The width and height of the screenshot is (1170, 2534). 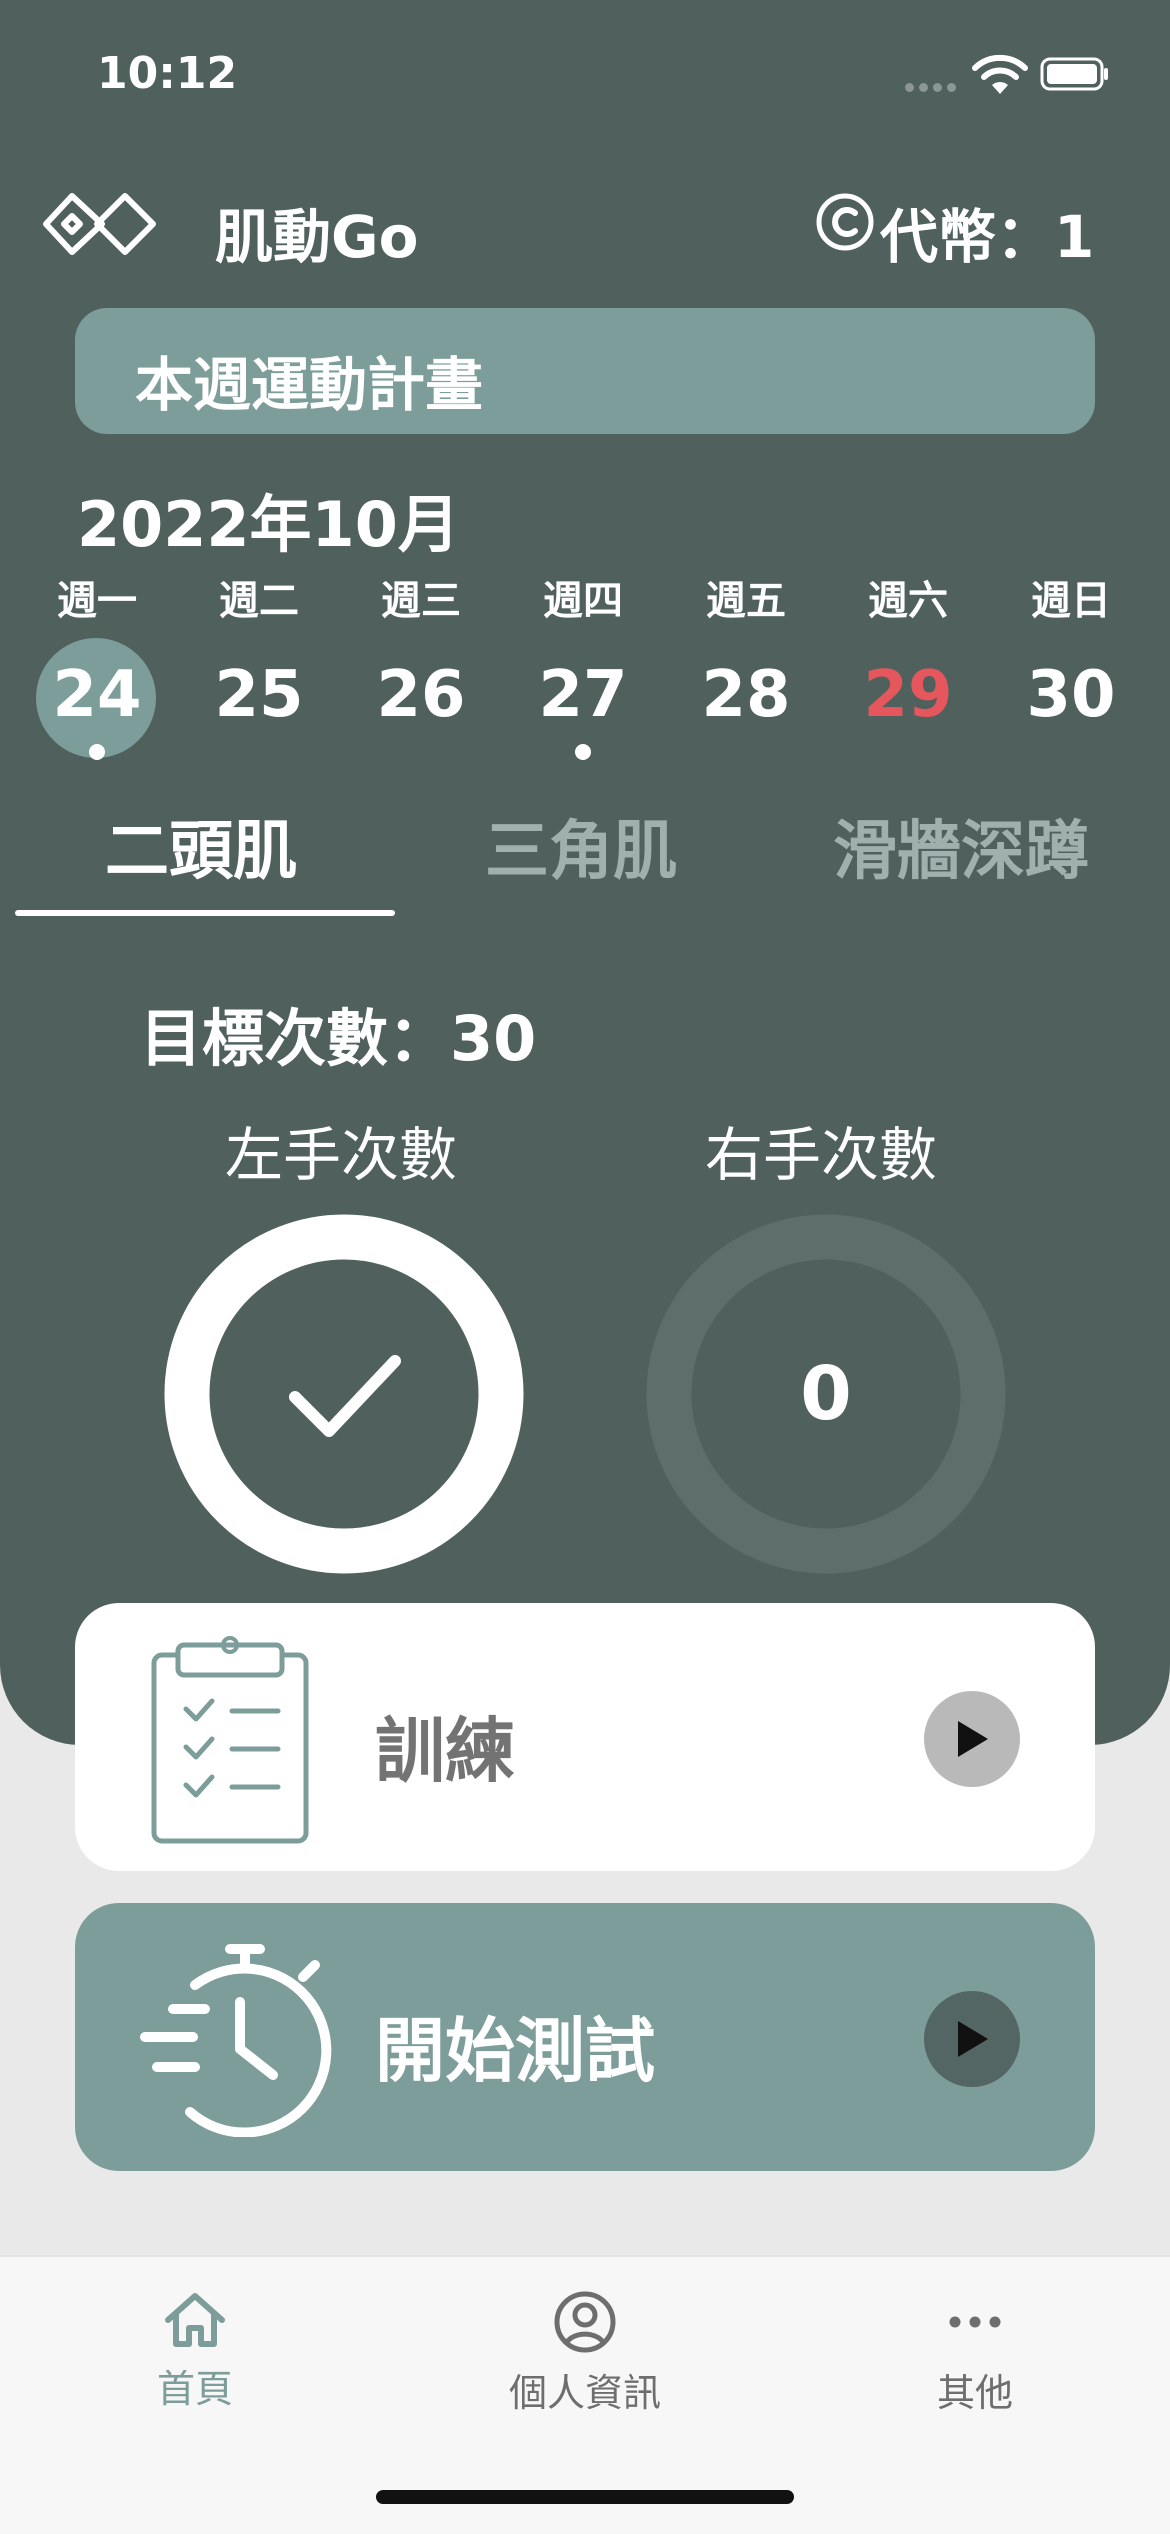 I want to click on more-icon, so click(x=975, y=2322).